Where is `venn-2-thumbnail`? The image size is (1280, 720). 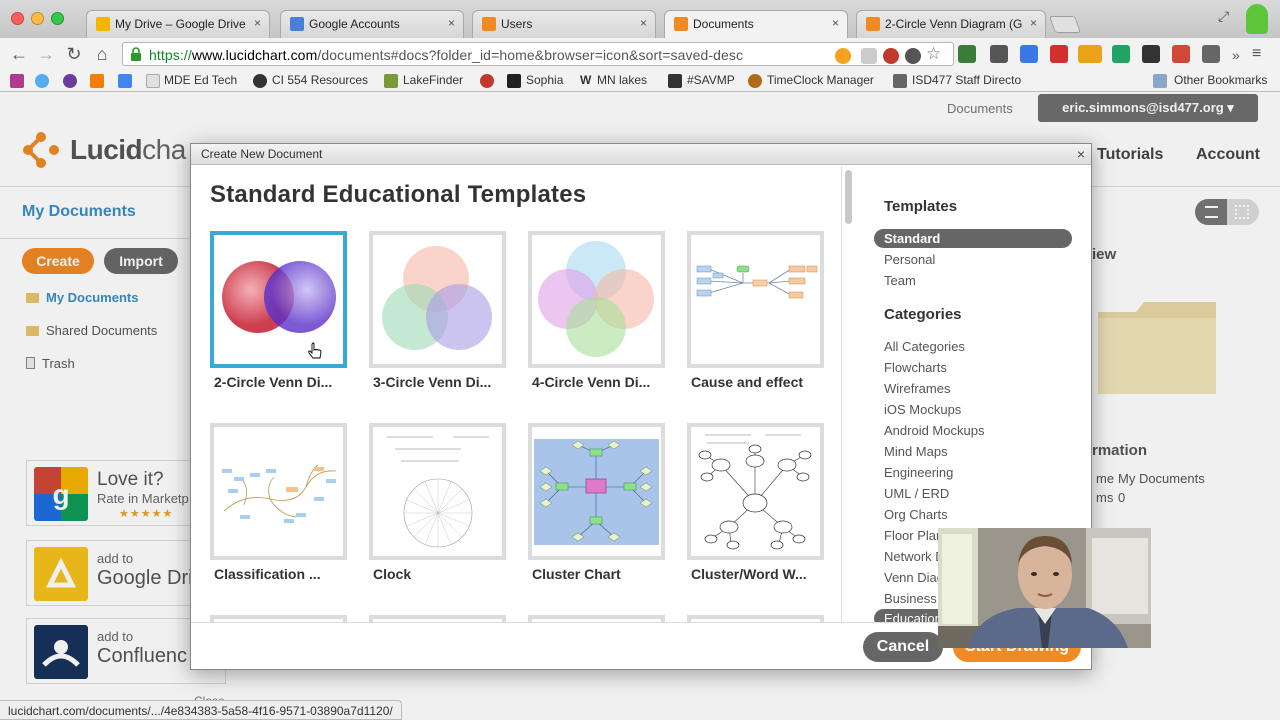 venn-2-thumbnail is located at coordinates (279, 297).